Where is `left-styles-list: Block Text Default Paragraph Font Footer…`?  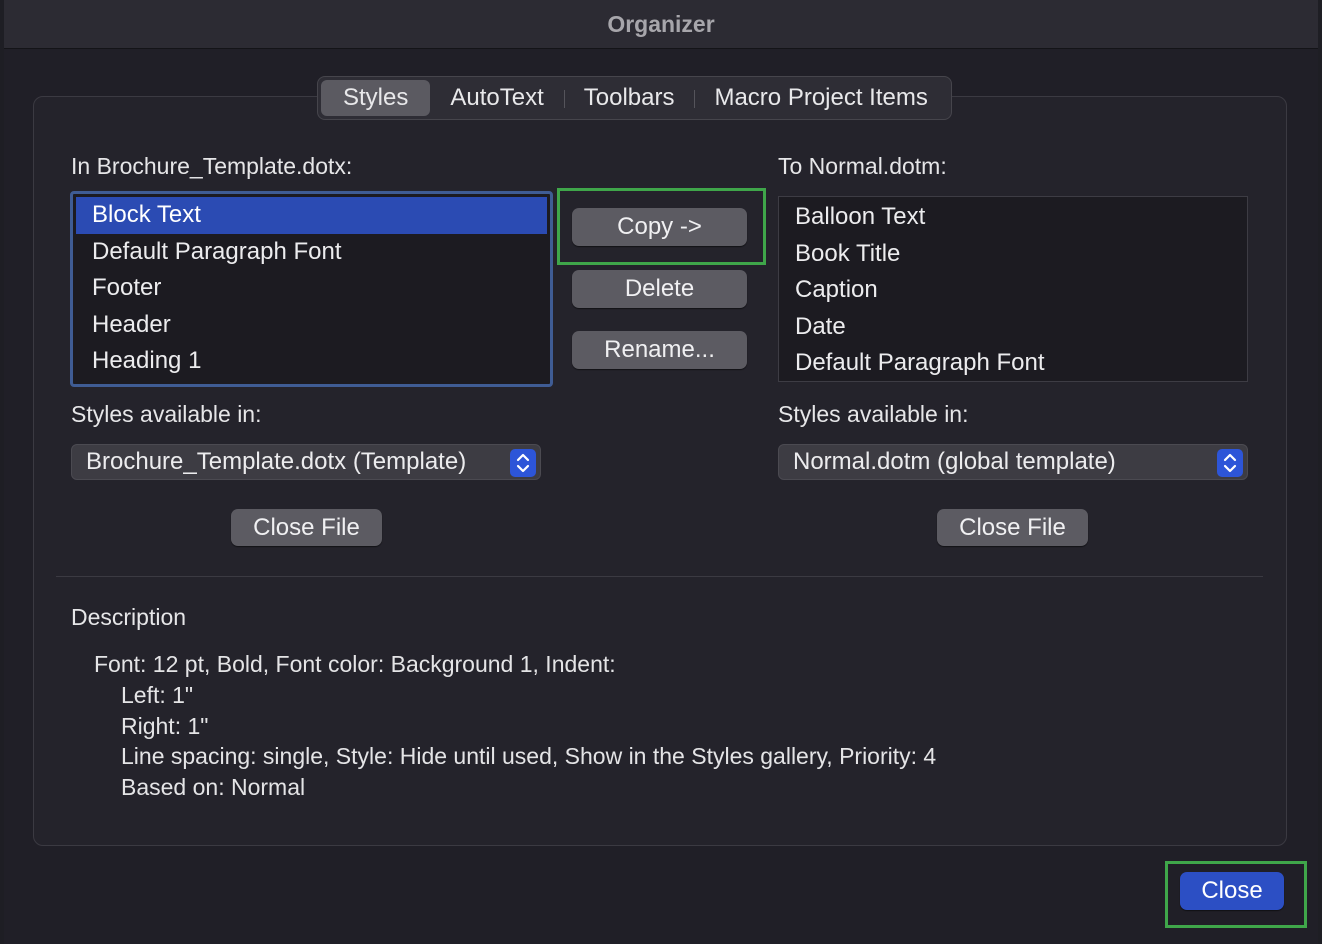 left-styles-list: Block Text Default Paragraph Font Footer… is located at coordinates (311, 289).